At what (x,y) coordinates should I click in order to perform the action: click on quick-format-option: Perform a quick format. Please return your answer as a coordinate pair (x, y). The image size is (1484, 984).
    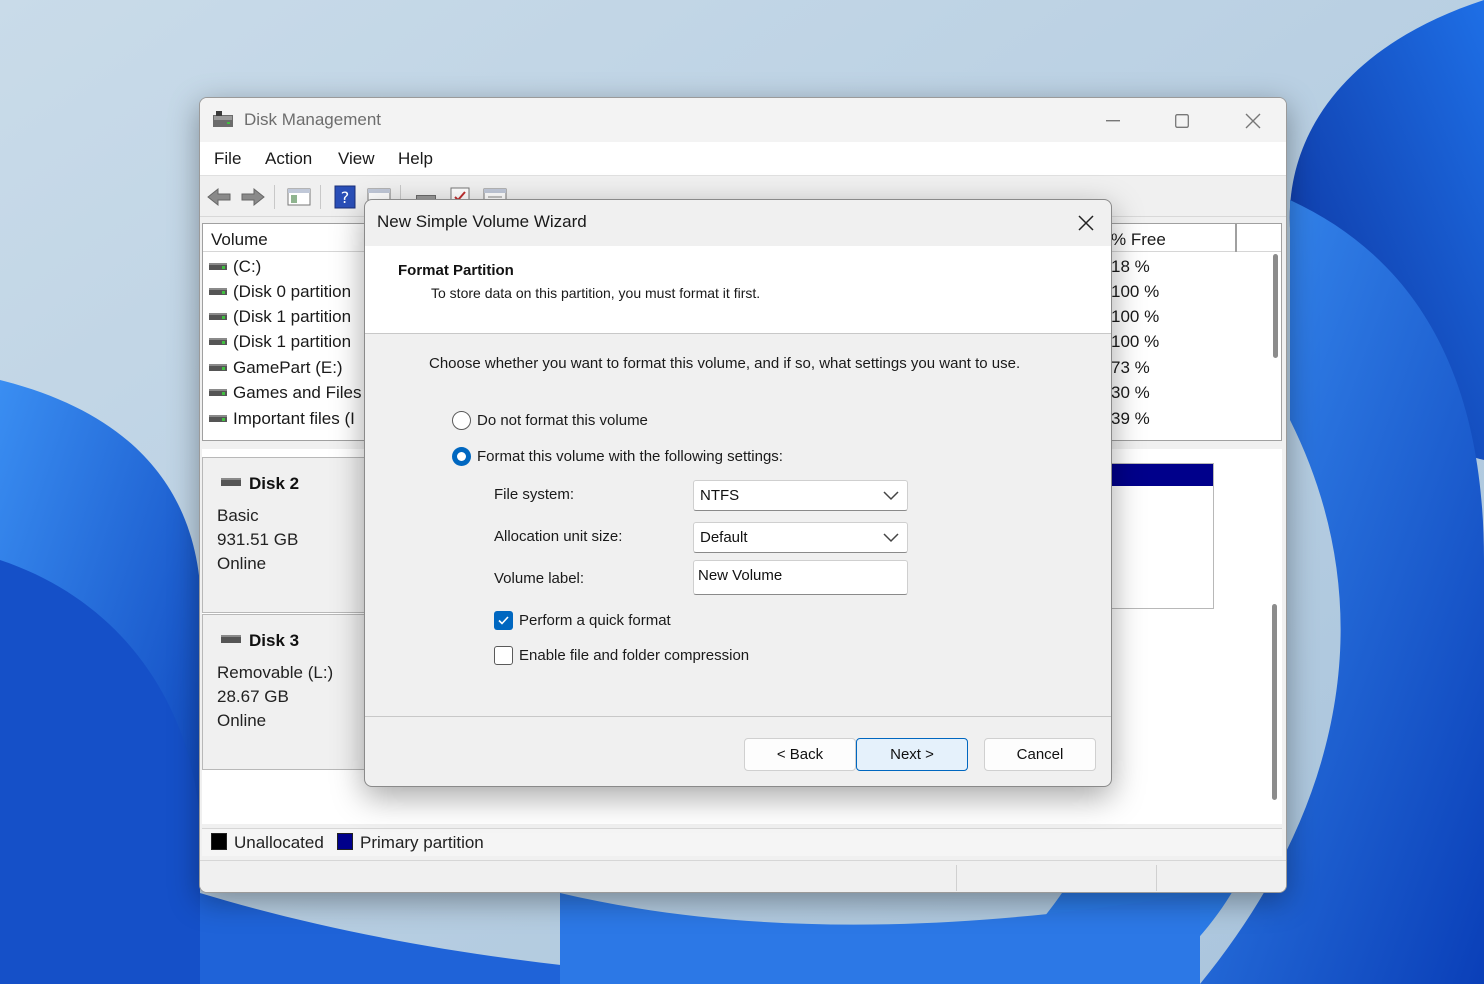
    Looking at the image, I should click on (582, 620).